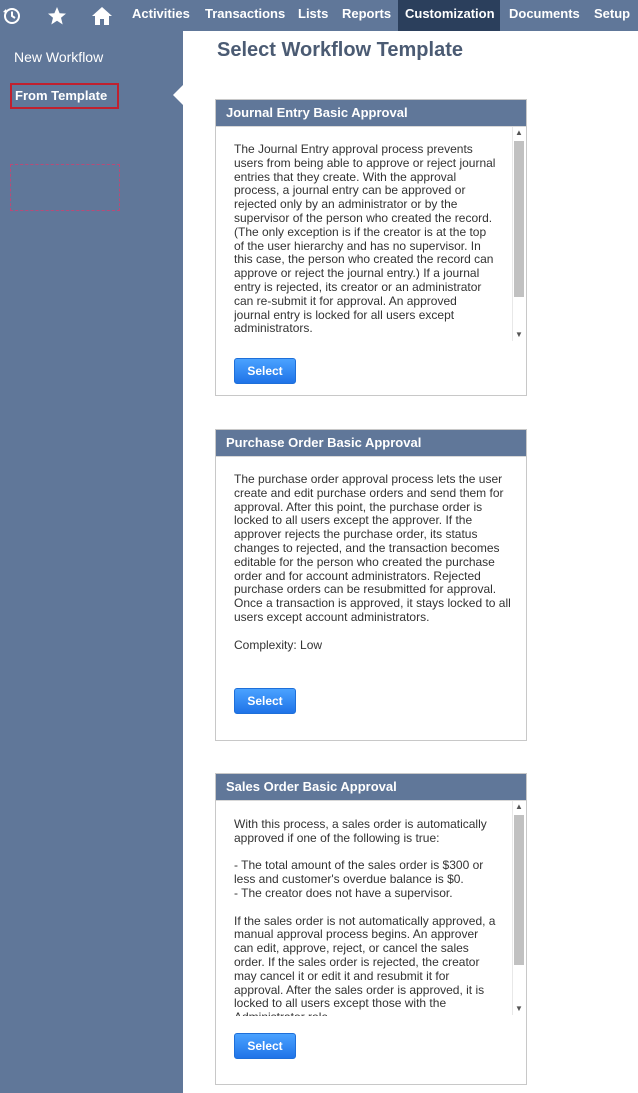 This screenshot has height=1093, width=638. Describe the element at coordinates (57, 15) in the screenshot. I see `star-icon` at that location.